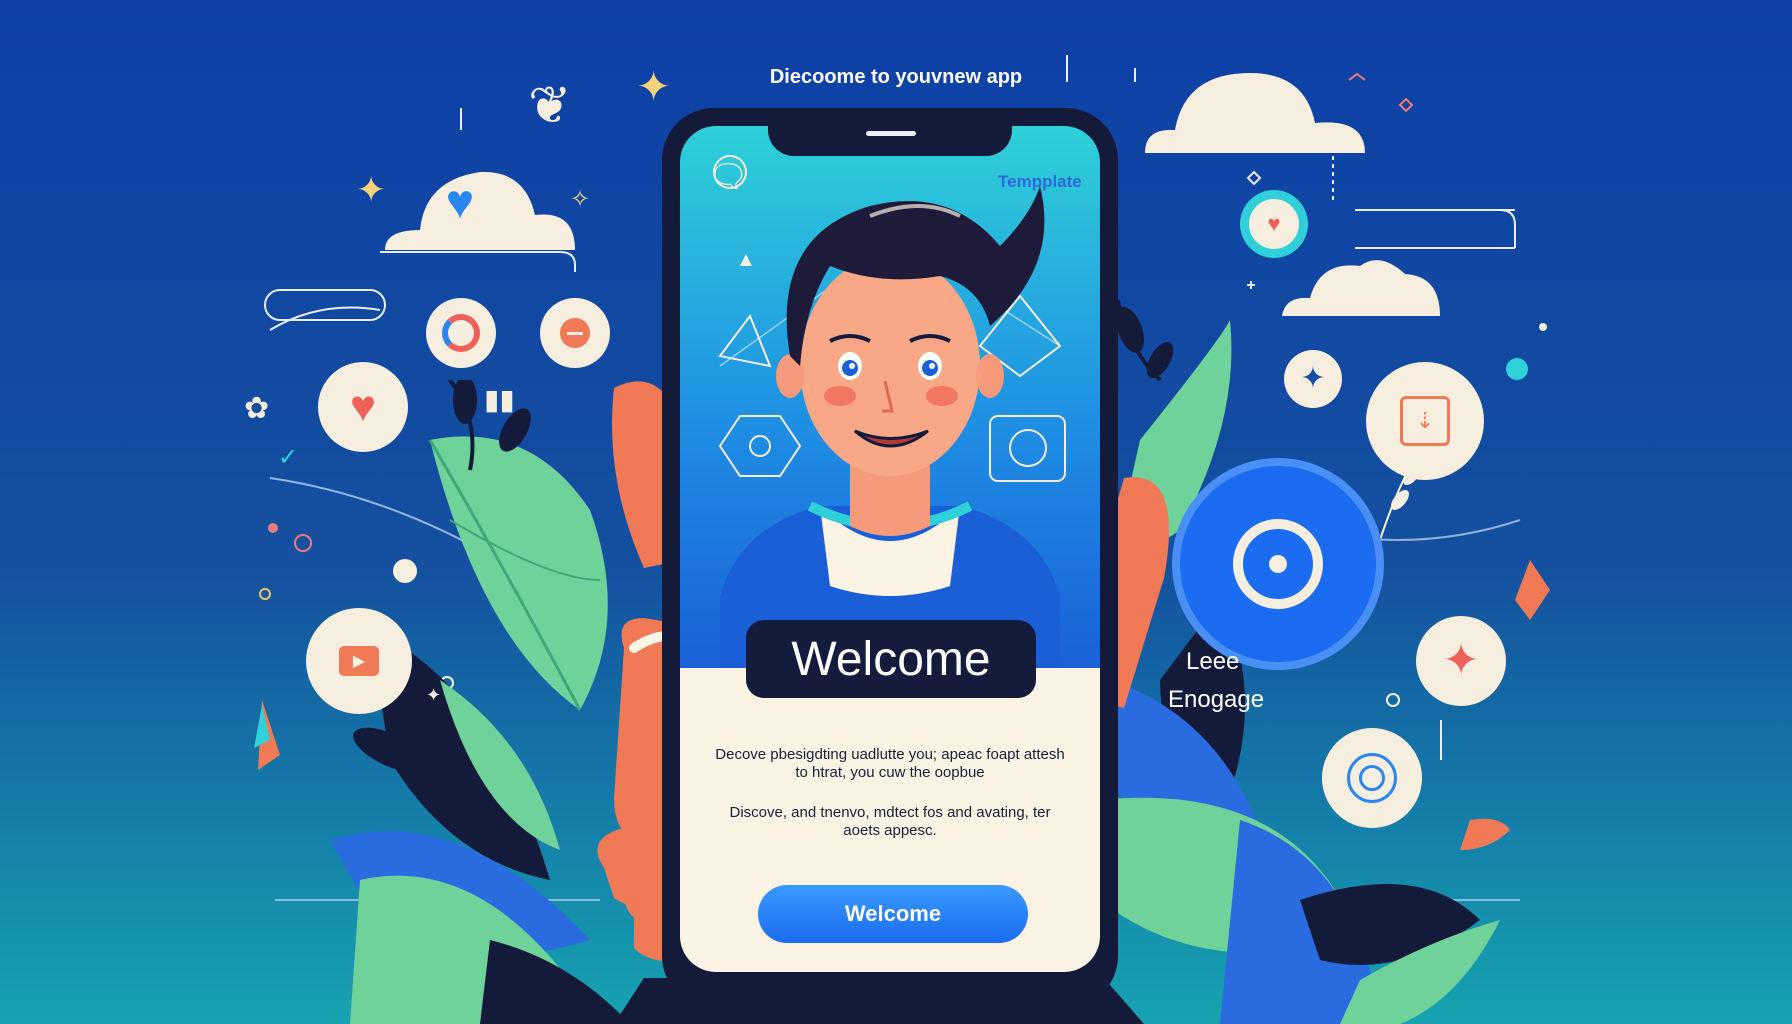  What do you see at coordinates (893, 914) in the screenshot?
I see `welcome-button: Welcome` at bounding box center [893, 914].